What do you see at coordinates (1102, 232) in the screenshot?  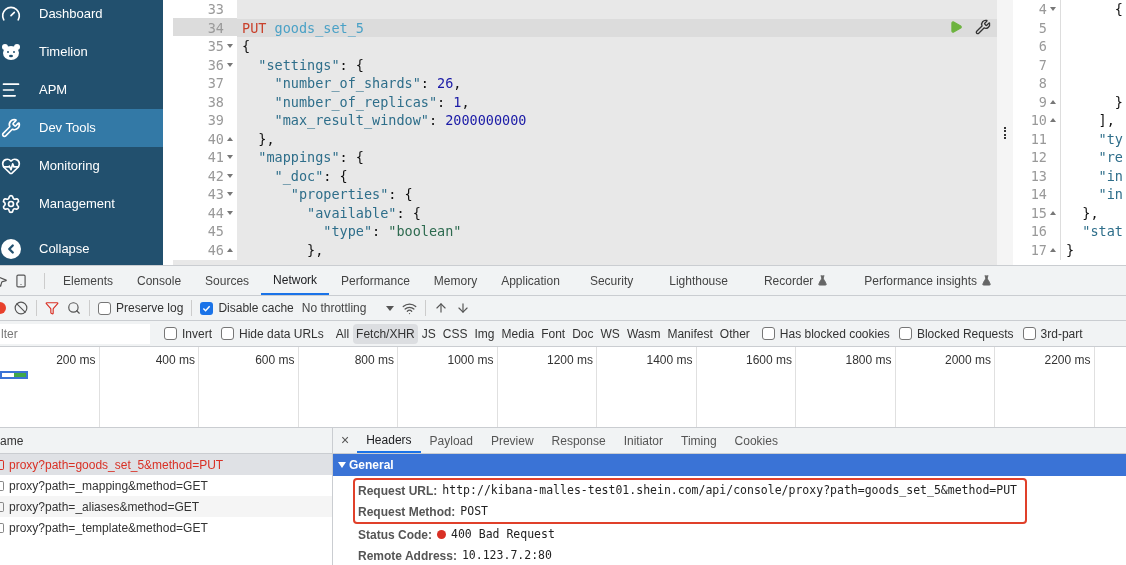 I see `code-token: "stat` at bounding box center [1102, 232].